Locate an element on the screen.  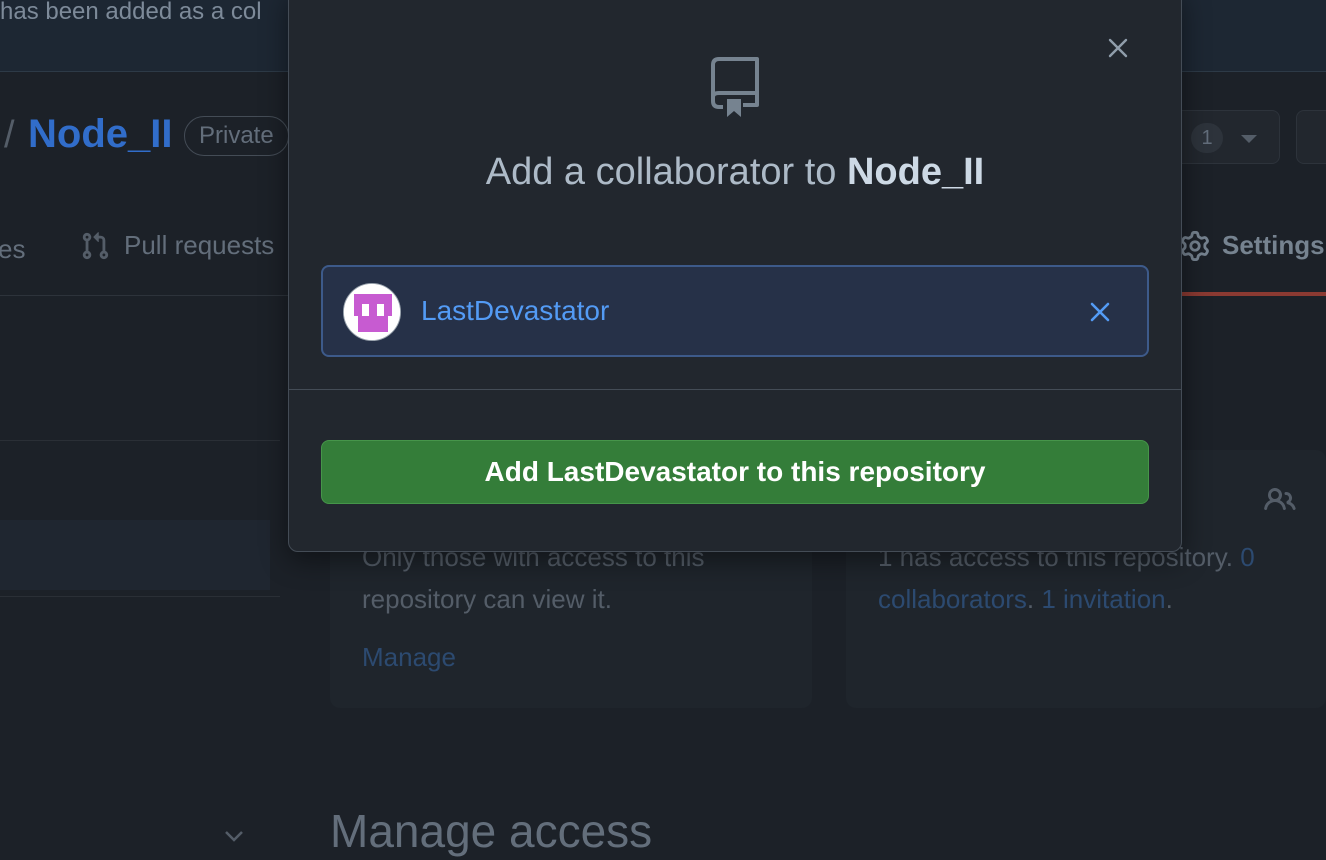
collaborators-count-link: 0 is located at coordinates (1247, 557).